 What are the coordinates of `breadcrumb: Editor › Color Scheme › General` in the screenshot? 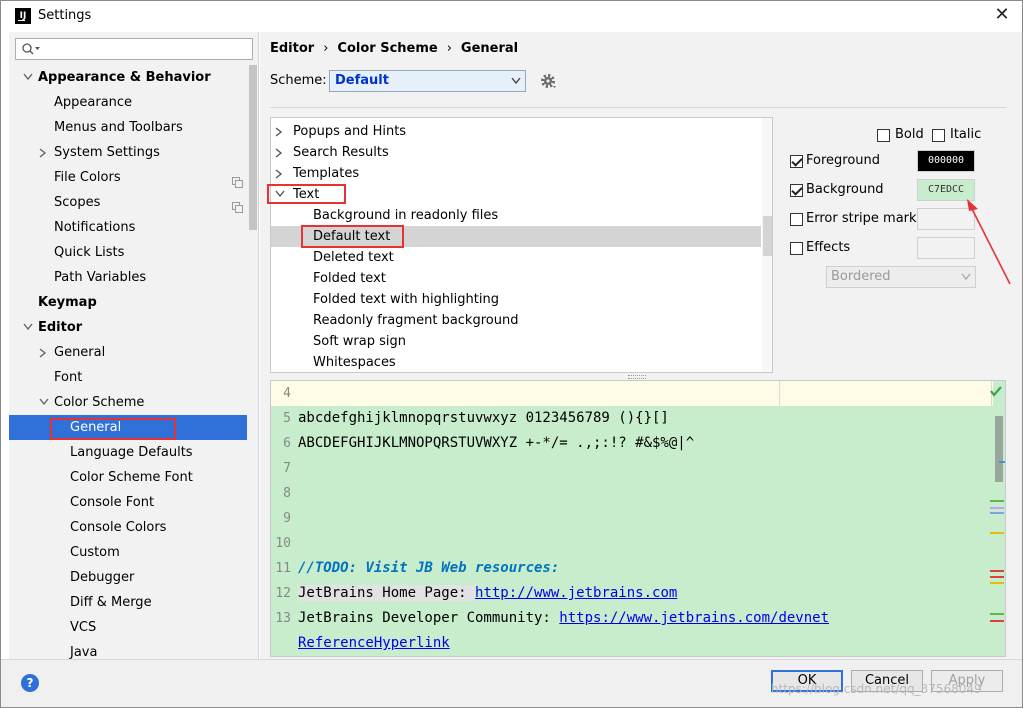 It's located at (394, 48).